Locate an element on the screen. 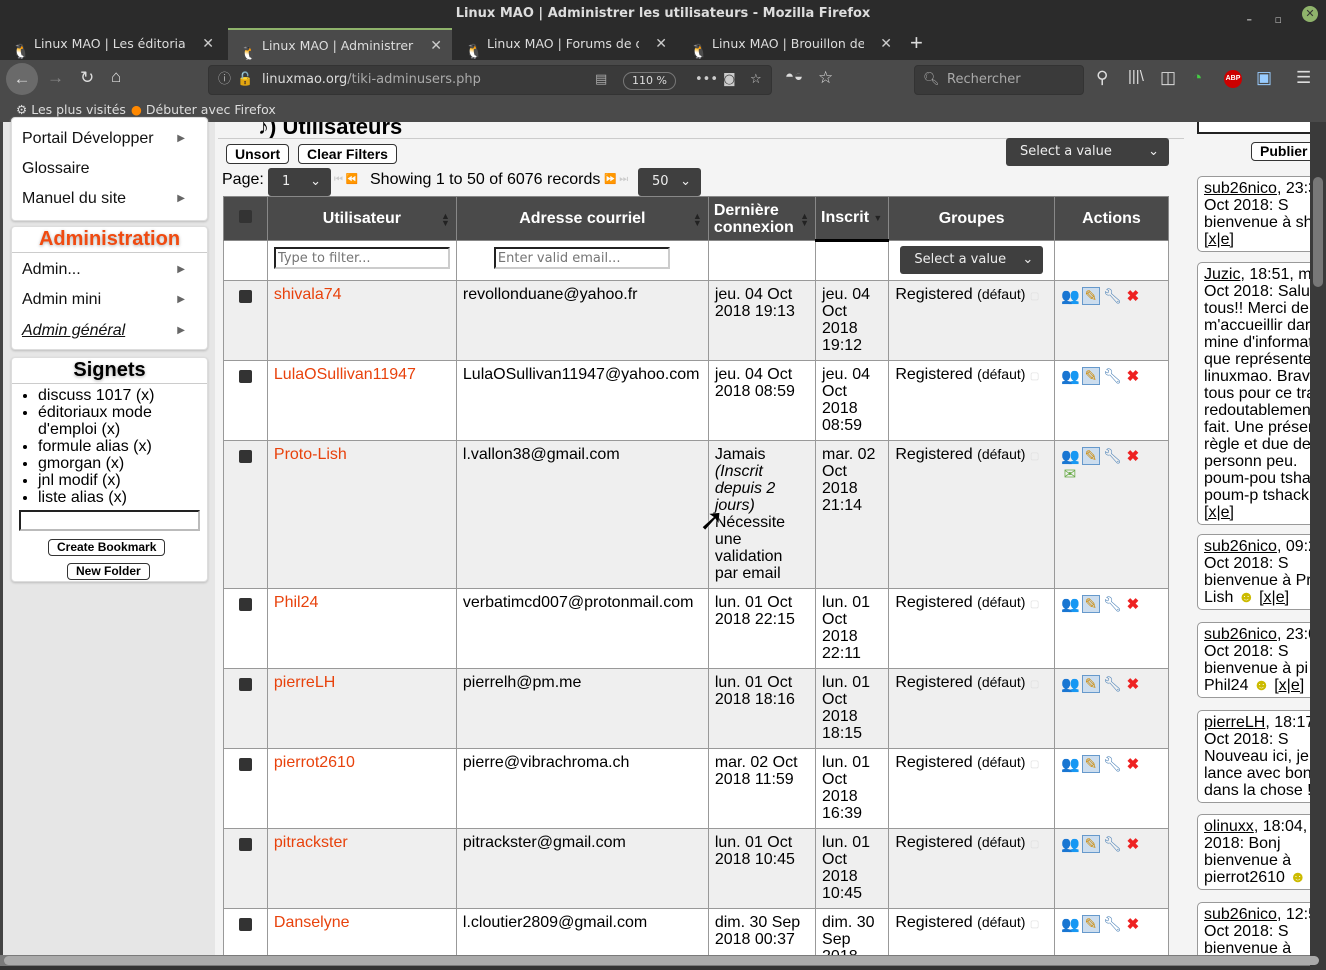  tab-forums: 🐧 Linux MAO | Forums de discu ✕ is located at coordinates (565, 44).